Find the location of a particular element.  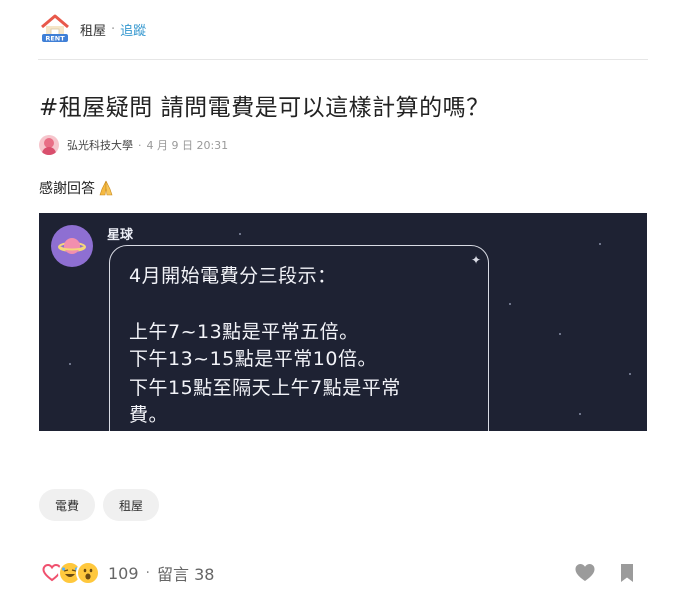

tag-rent: 租屋 is located at coordinates (131, 505).